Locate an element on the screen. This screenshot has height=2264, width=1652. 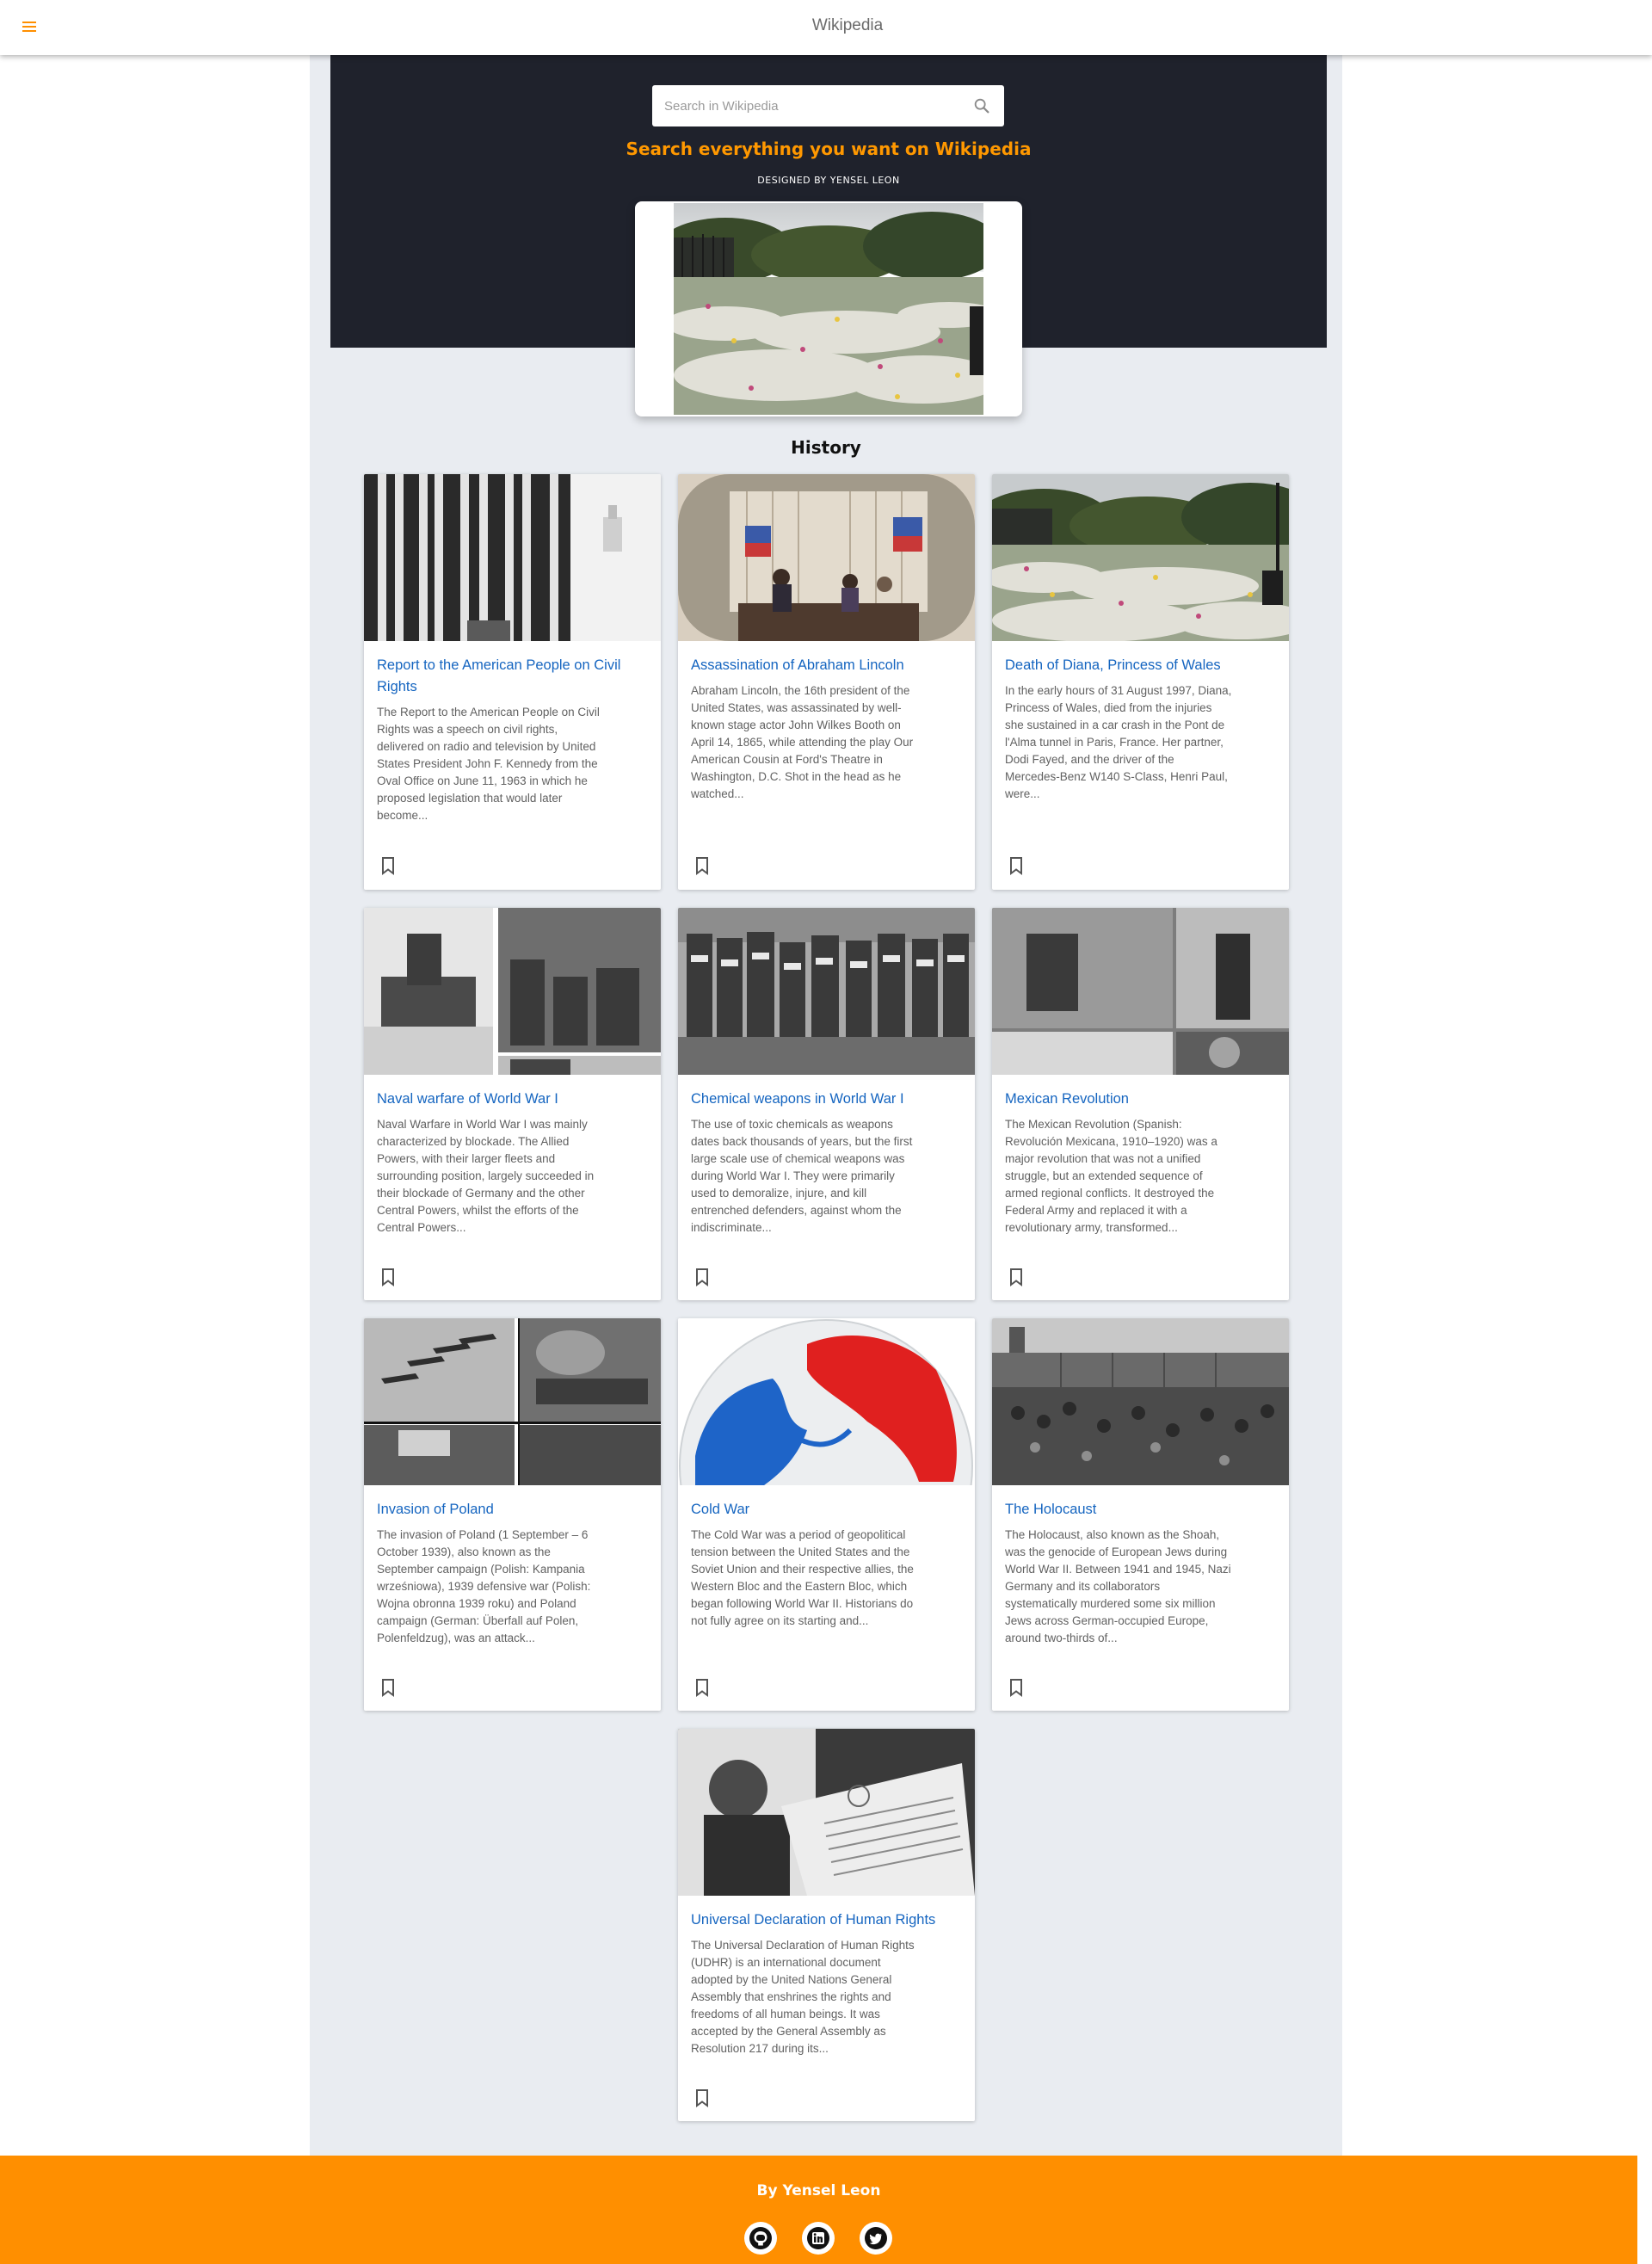
linkedin-link is located at coordinates (818, 2238).